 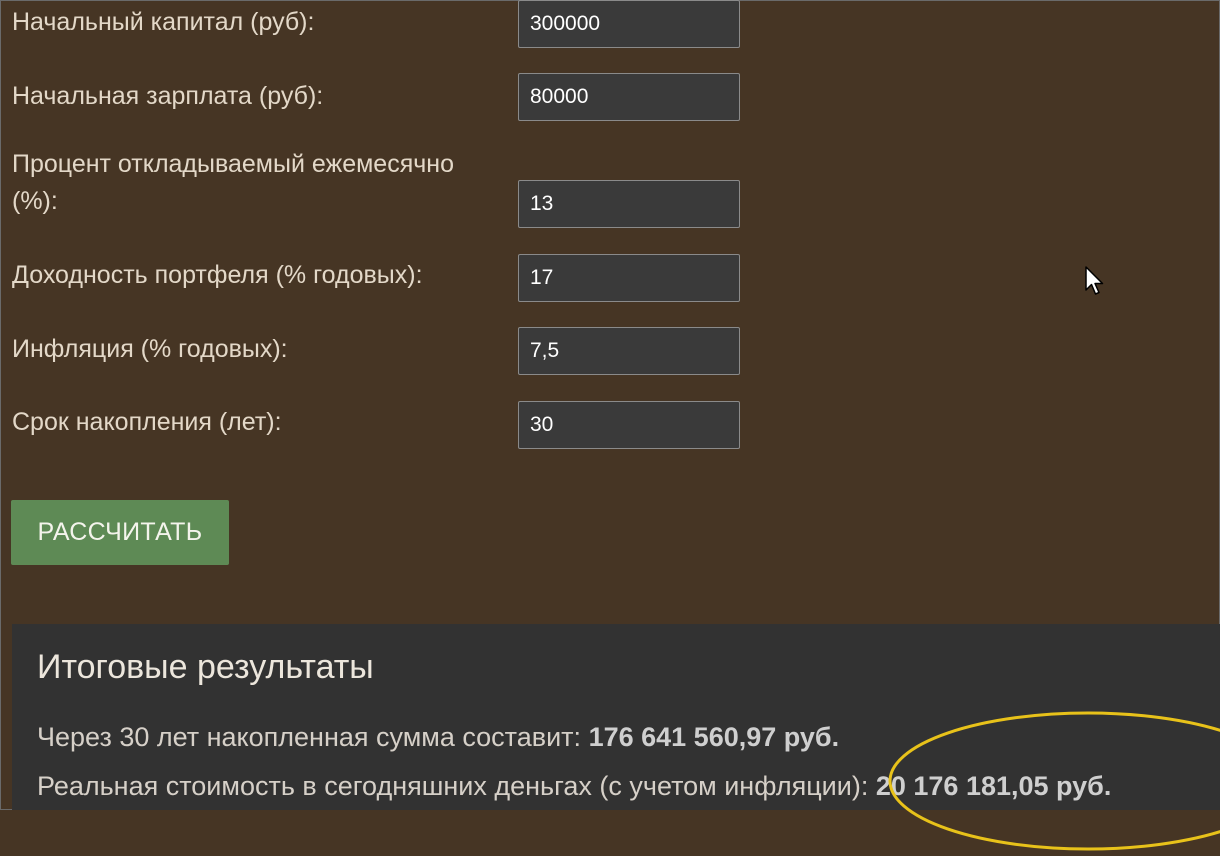 I want to click on initial-salary-input, so click(x=629, y=97).